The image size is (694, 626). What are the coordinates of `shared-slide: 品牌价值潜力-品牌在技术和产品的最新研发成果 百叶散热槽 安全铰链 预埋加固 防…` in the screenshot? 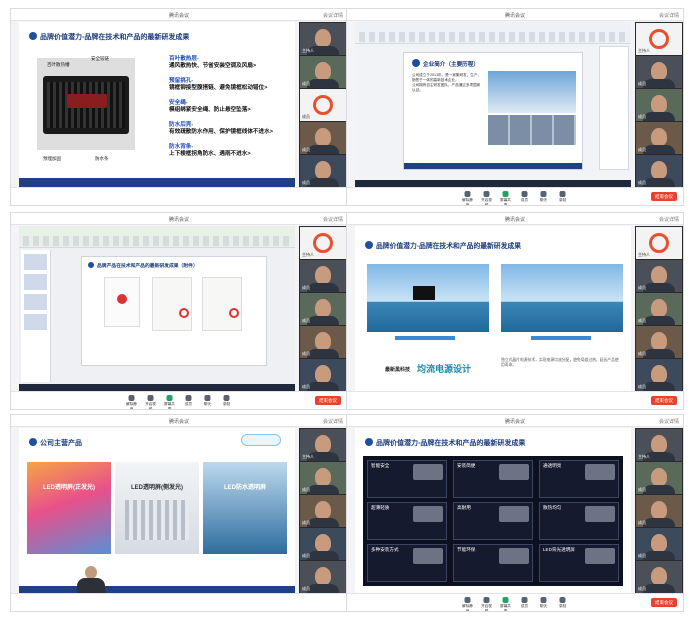 It's located at (157, 105).